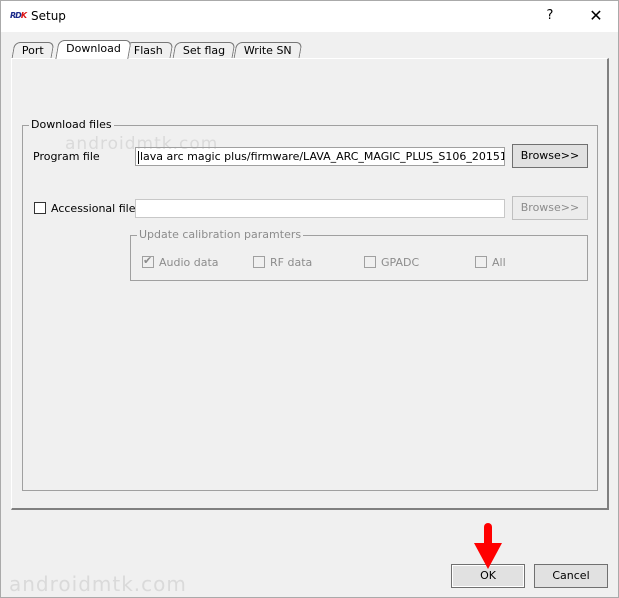  I want to click on tab-write-sn: Write SN, so click(268, 50).